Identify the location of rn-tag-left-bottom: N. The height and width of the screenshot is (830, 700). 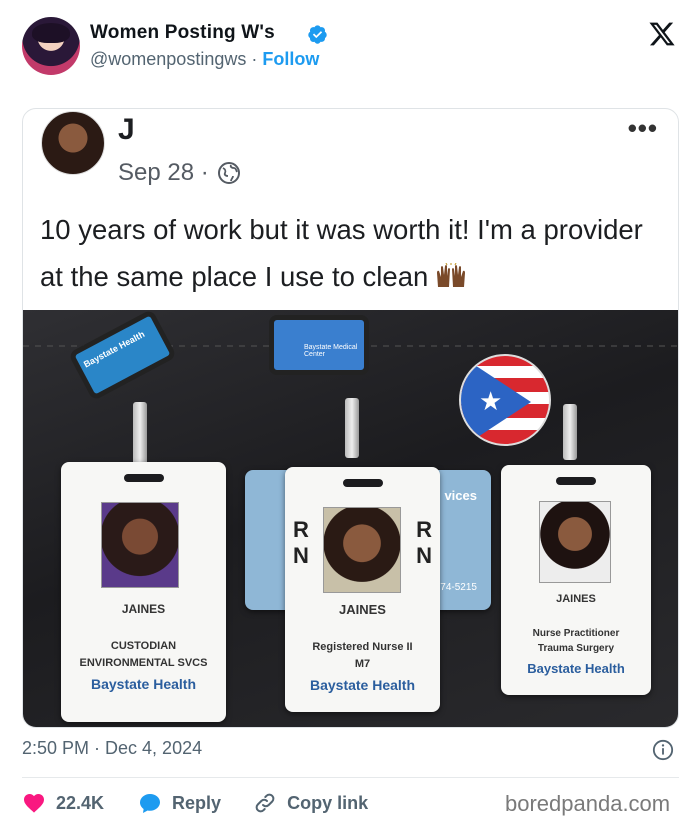
(301, 555).